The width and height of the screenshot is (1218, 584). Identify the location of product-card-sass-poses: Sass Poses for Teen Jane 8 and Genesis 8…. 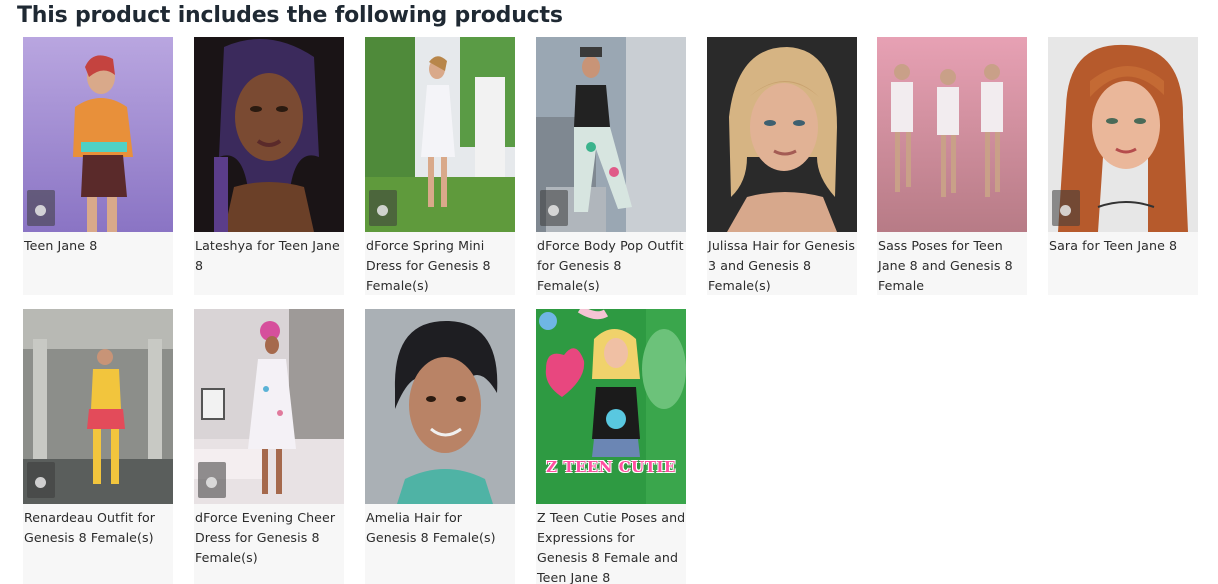
(952, 166).